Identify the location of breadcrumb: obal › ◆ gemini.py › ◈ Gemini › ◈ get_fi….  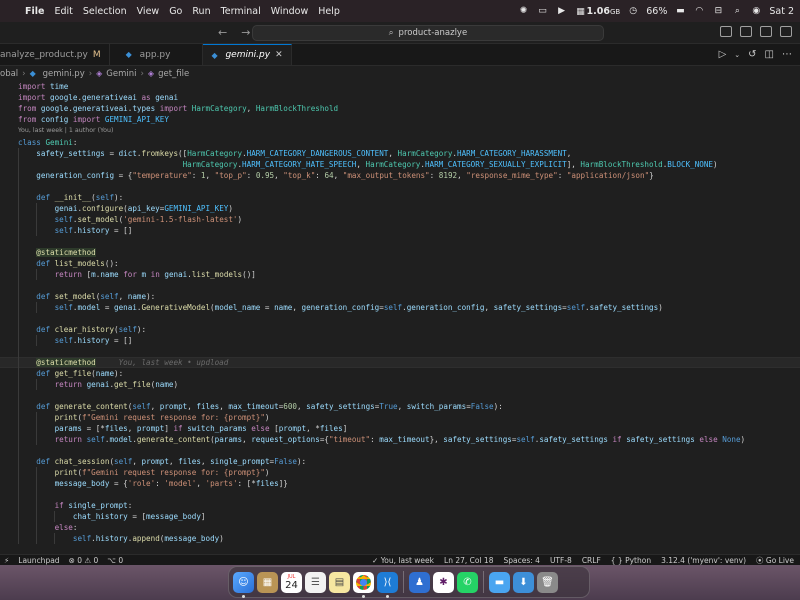
(400, 73).